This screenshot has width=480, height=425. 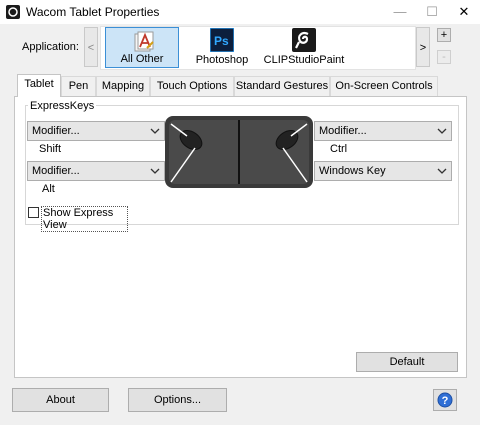 What do you see at coordinates (304, 40) in the screenshot?
I see `clipstudiopaint-app-icon` at bounding box center [304, 40].